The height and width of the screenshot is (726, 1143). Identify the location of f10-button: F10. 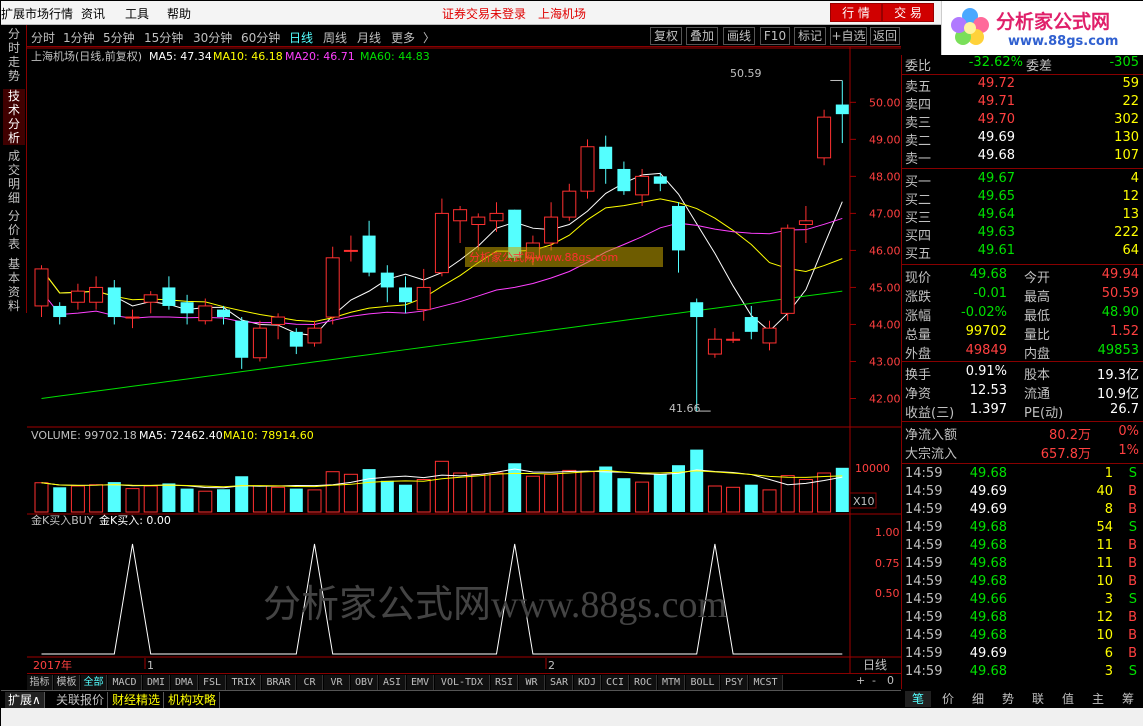
(775, 36).